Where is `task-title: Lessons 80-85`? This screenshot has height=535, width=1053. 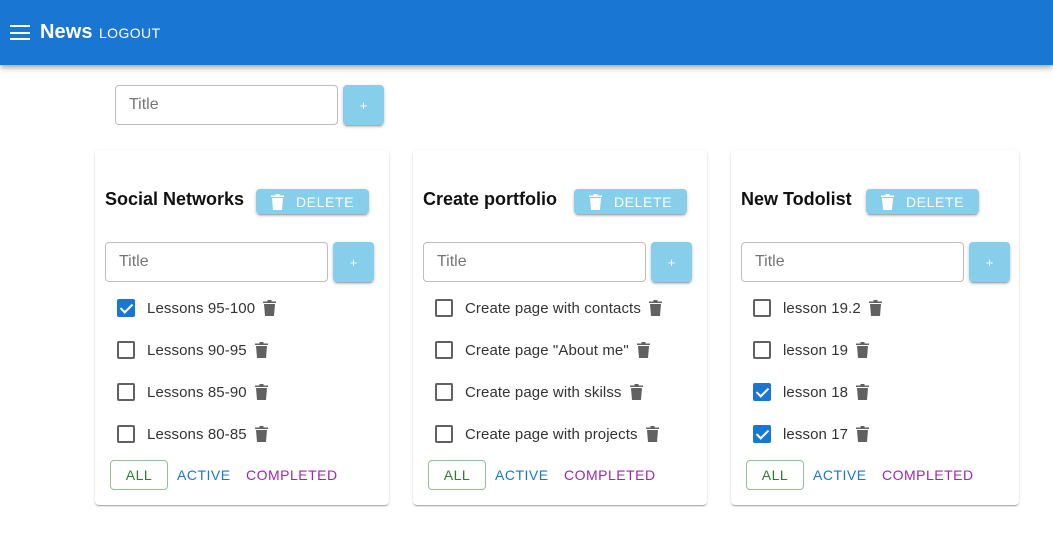
task-title: Lessons 80-85 is located at coordinates (197, 434).